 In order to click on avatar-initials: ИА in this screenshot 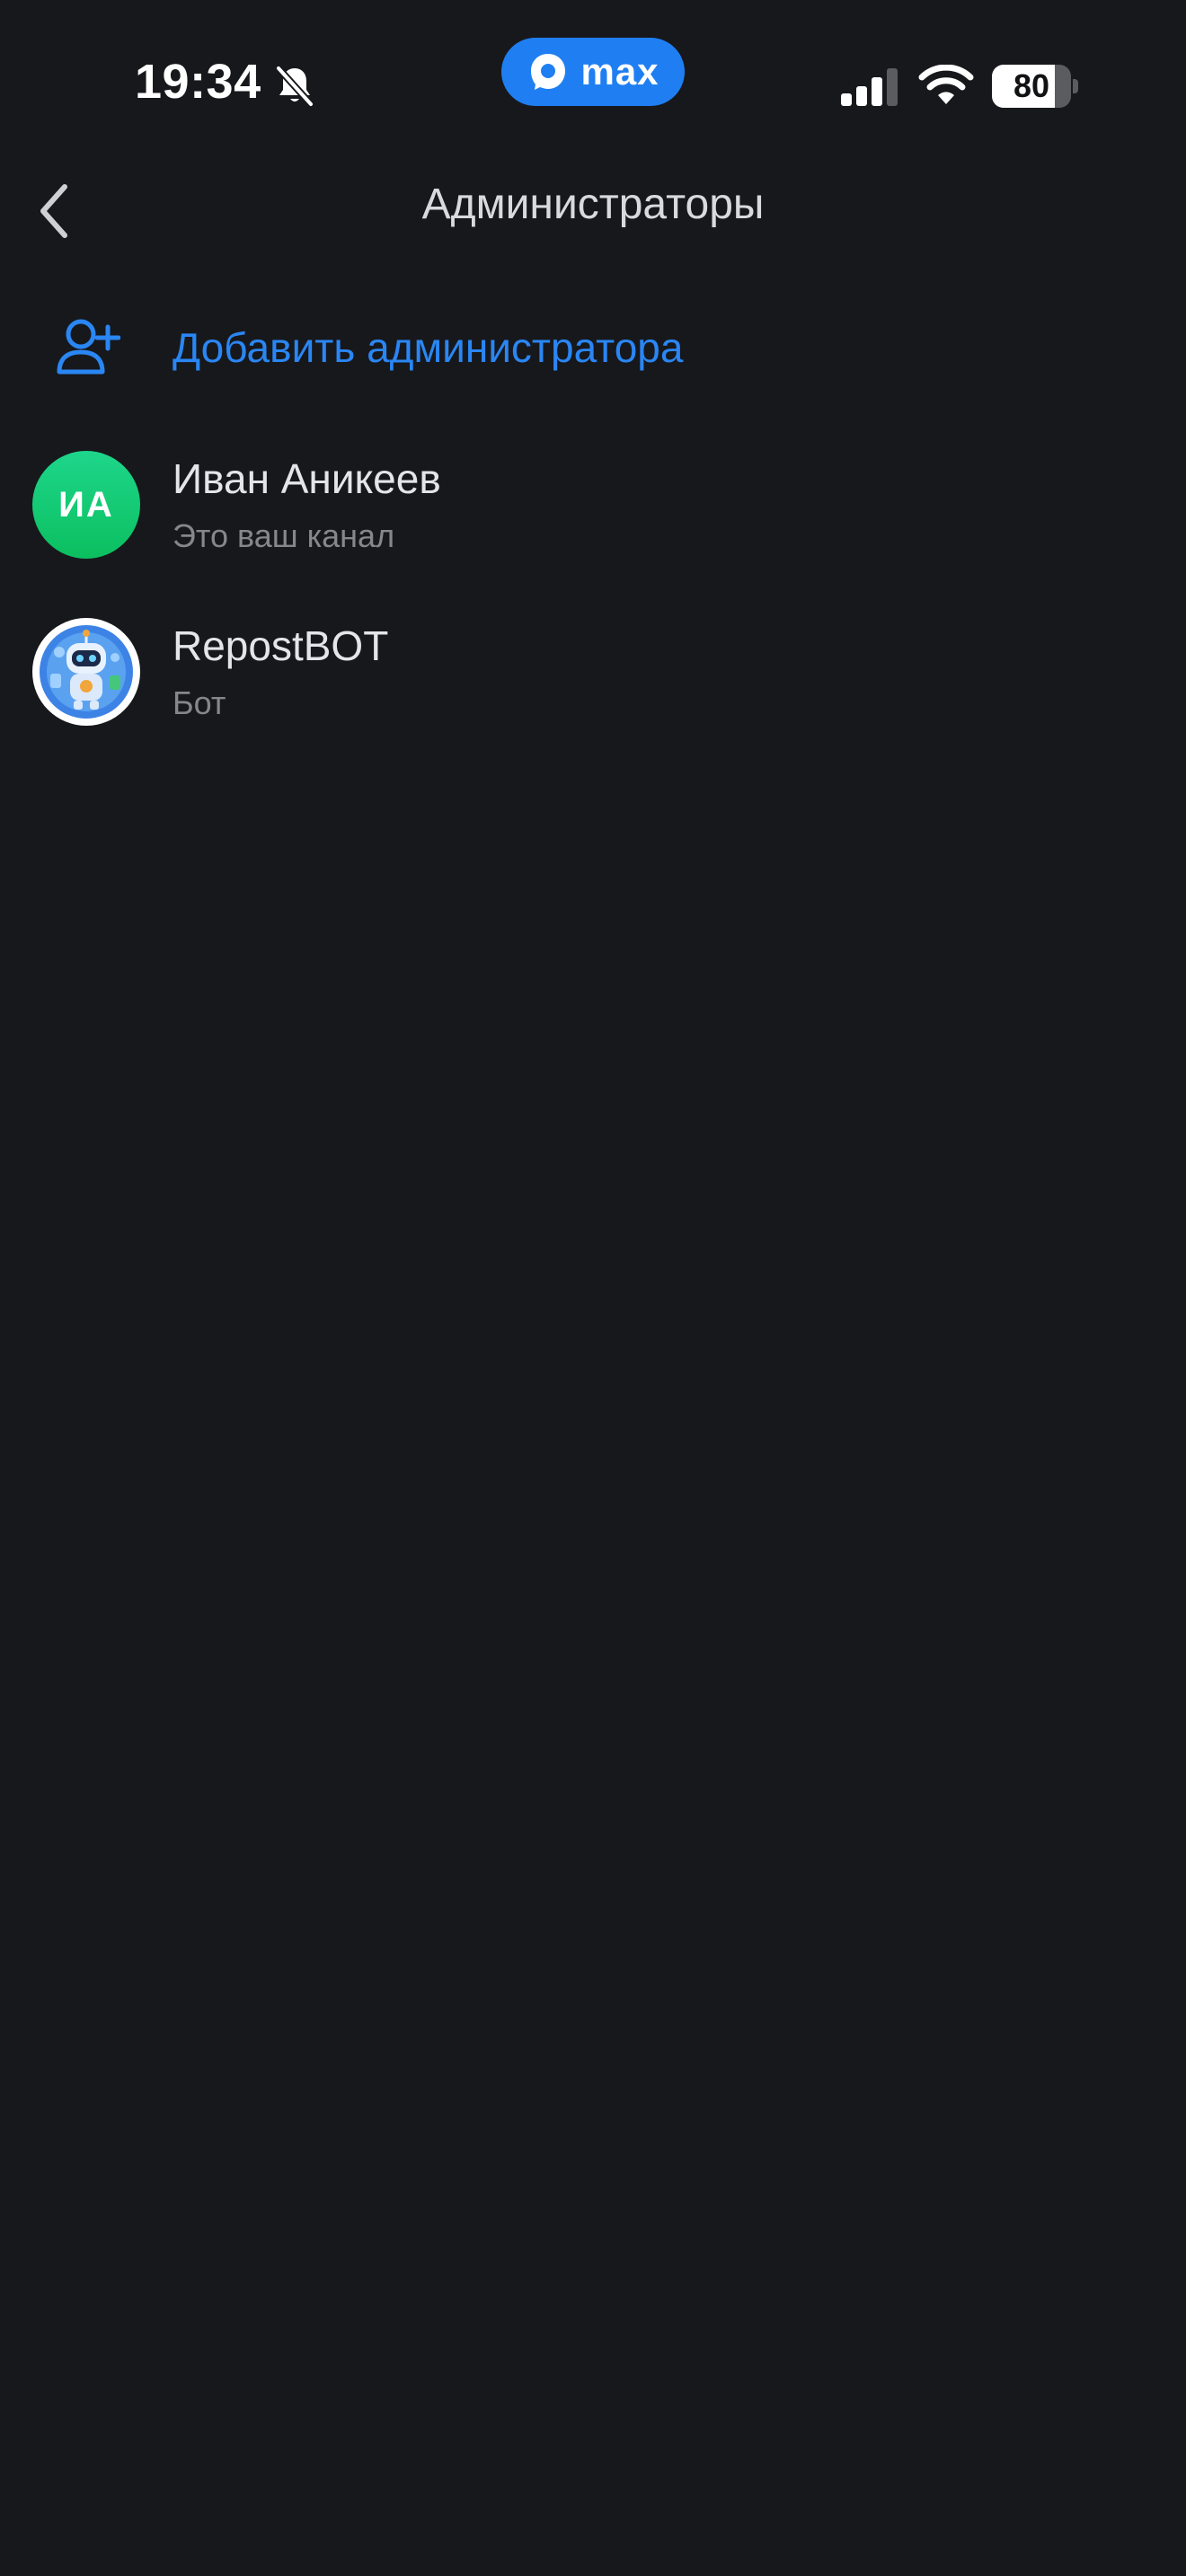, I will do `click(86, 504)`.